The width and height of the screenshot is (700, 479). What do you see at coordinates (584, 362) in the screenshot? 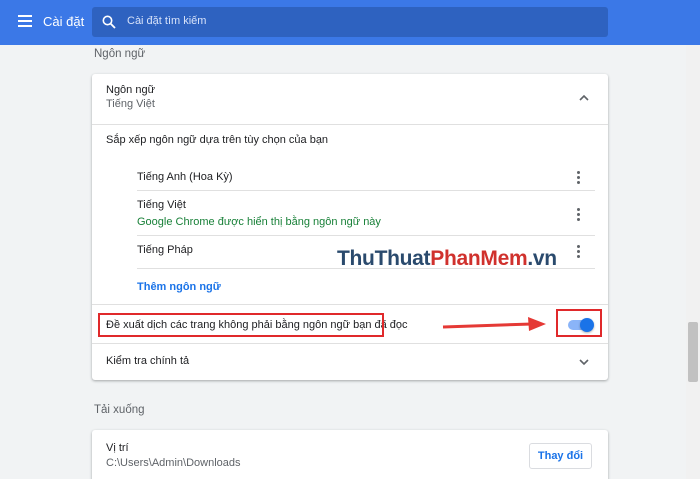
I see `chevron-down-icon` at bounding box center [584, 362].